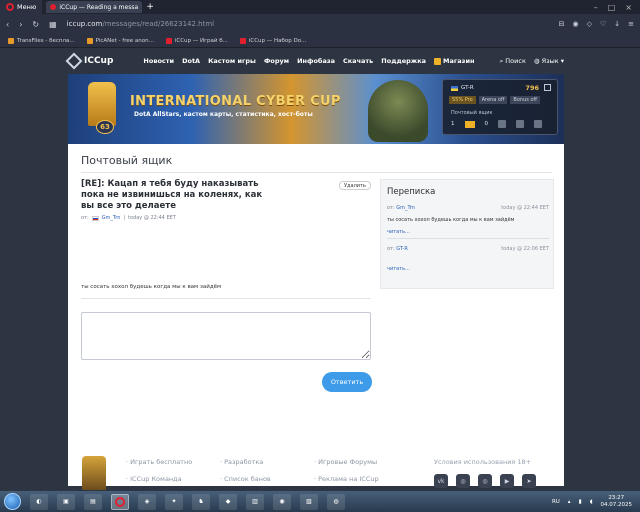 This screenshot has height=512, width=640. I want to click on taskbar-app: ◉, so click(282, 501).